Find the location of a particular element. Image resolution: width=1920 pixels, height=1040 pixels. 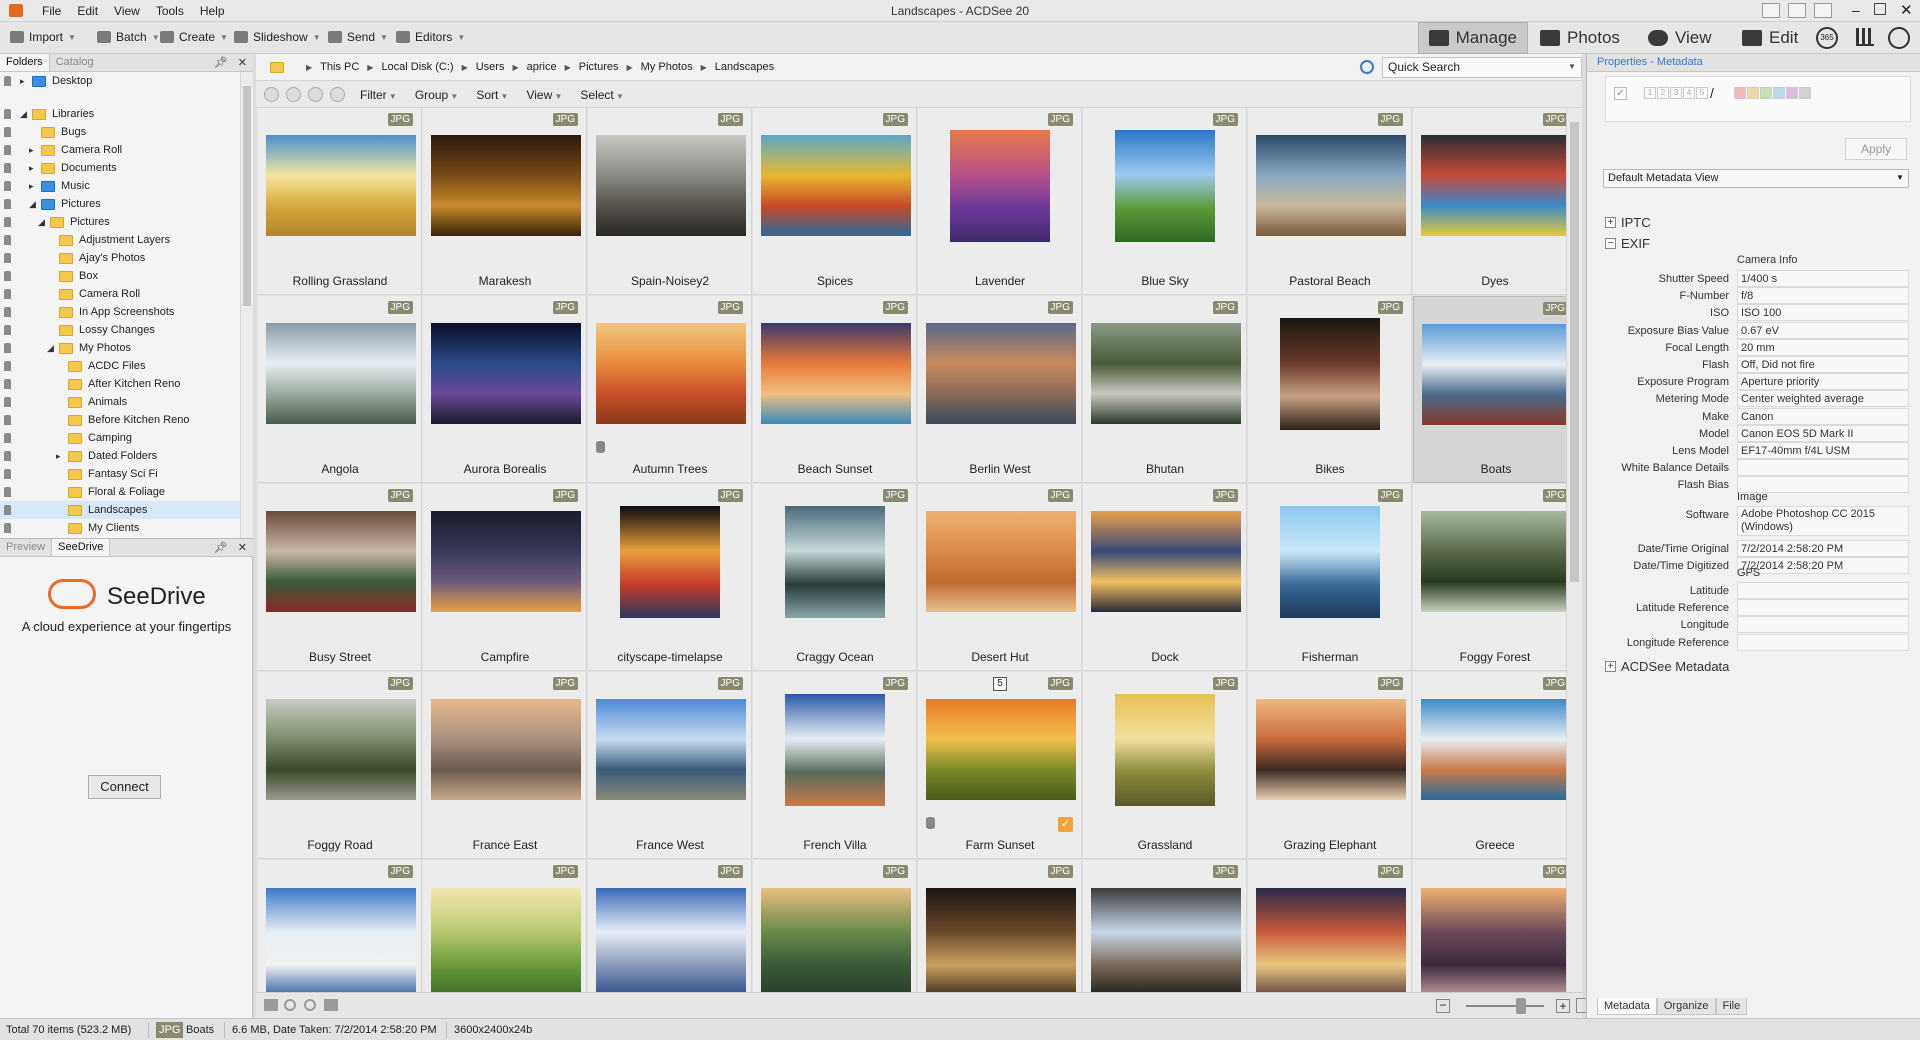

thumbnail-item: JPG Bikes is located at coordinates (1330, 389).